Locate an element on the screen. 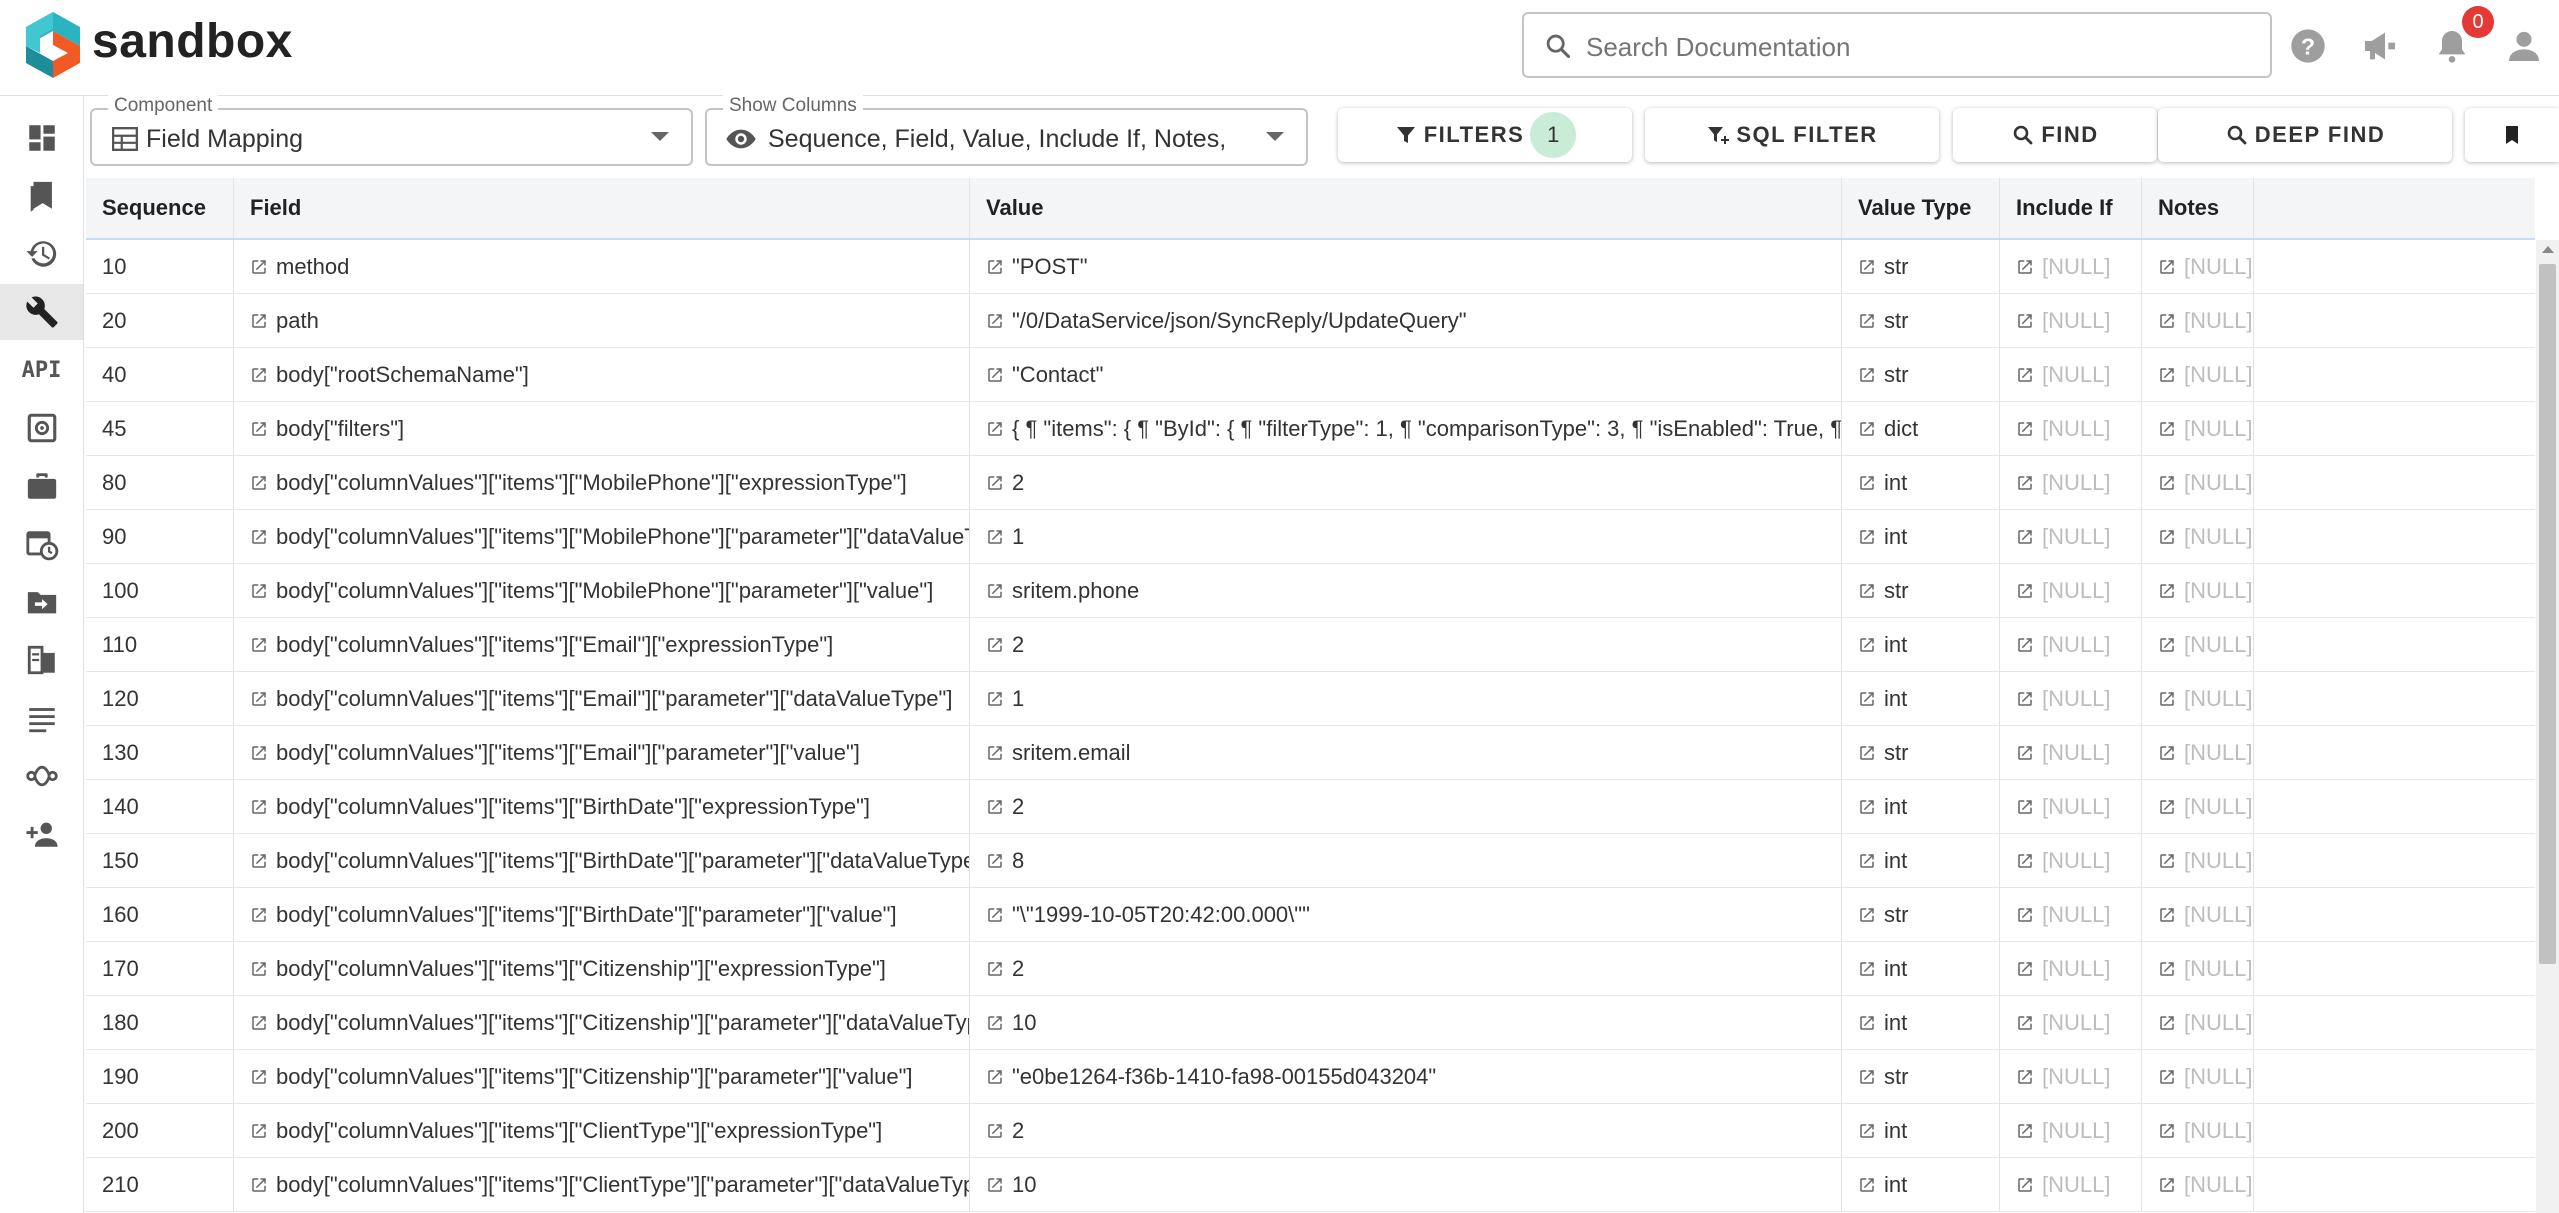 This screenshot has height=1213, width=2559. sql-filter-button: SQL FILTER is located at coordinates (1792, 135).